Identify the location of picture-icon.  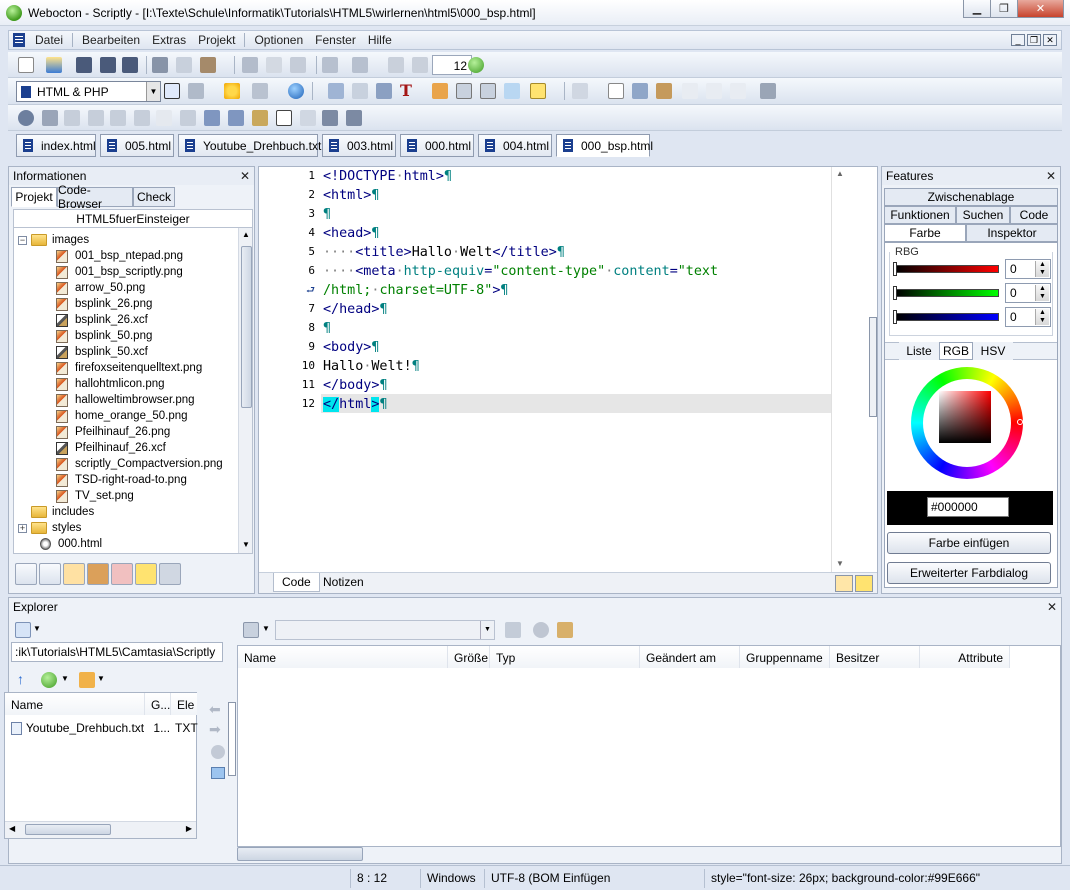
(640, 91).